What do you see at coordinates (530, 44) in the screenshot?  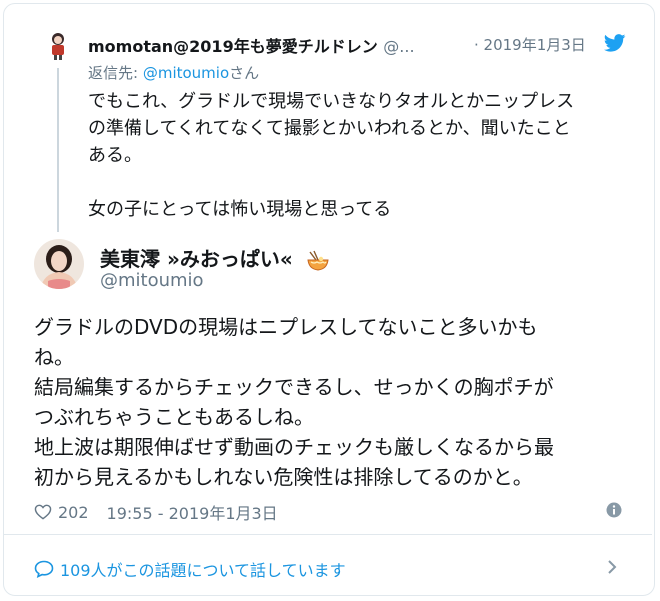 I see `reply-date: · 2019年1月3日` at bounding box center [530, 44].